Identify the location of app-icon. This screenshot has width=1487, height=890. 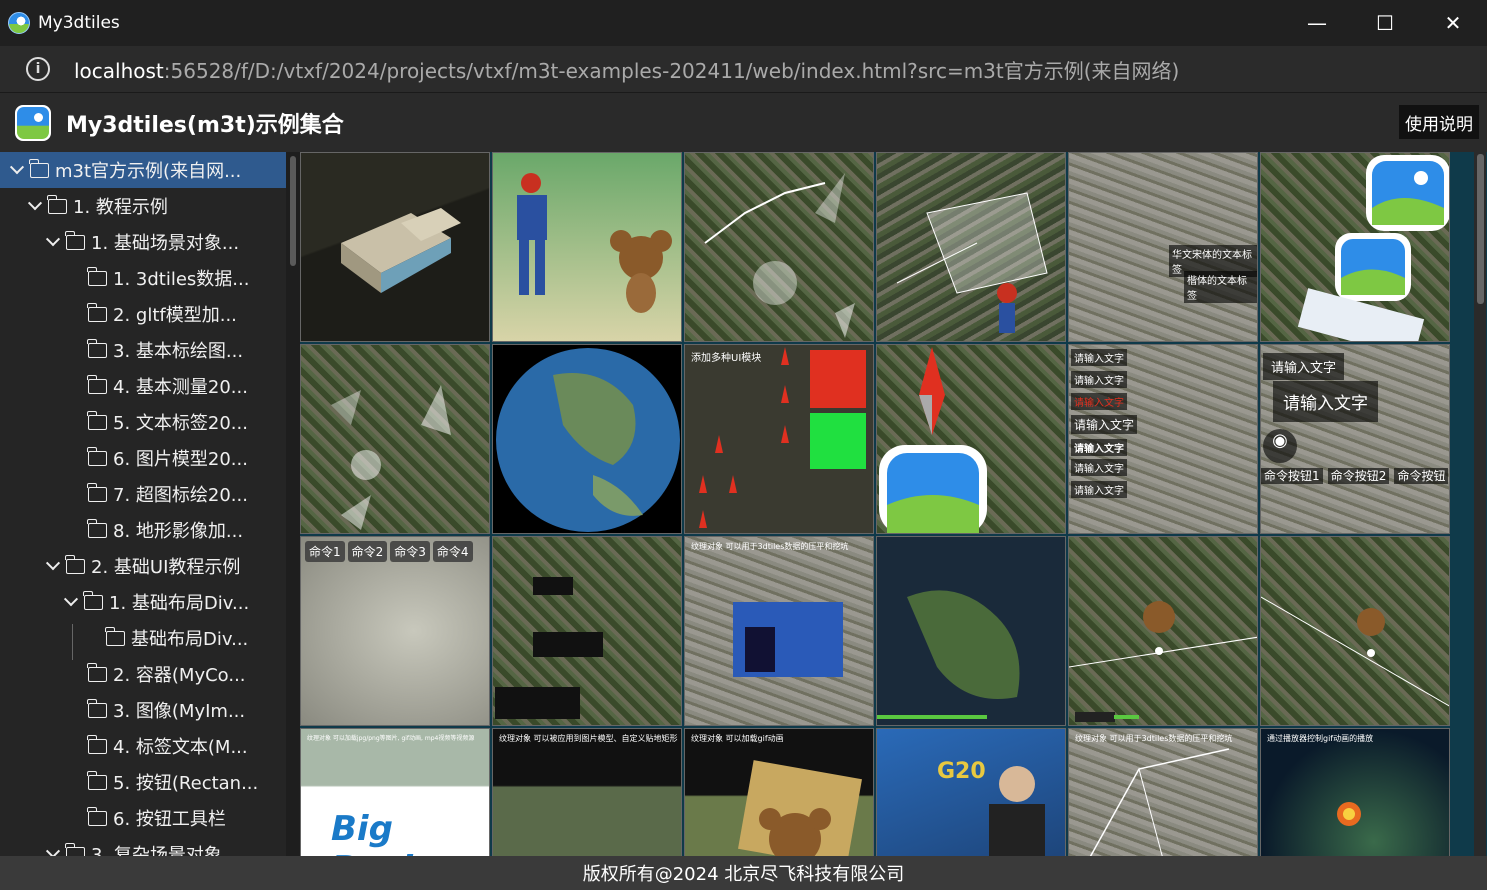
(19, 23).